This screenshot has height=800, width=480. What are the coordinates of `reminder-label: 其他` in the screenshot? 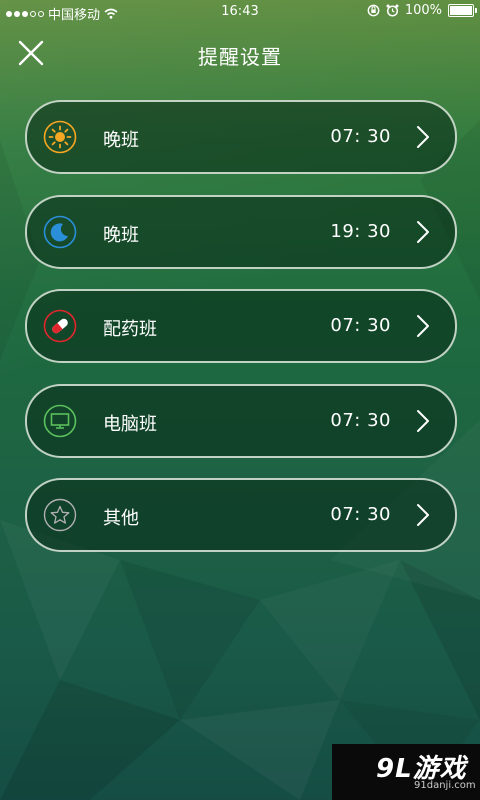 It's located at (121, 518).